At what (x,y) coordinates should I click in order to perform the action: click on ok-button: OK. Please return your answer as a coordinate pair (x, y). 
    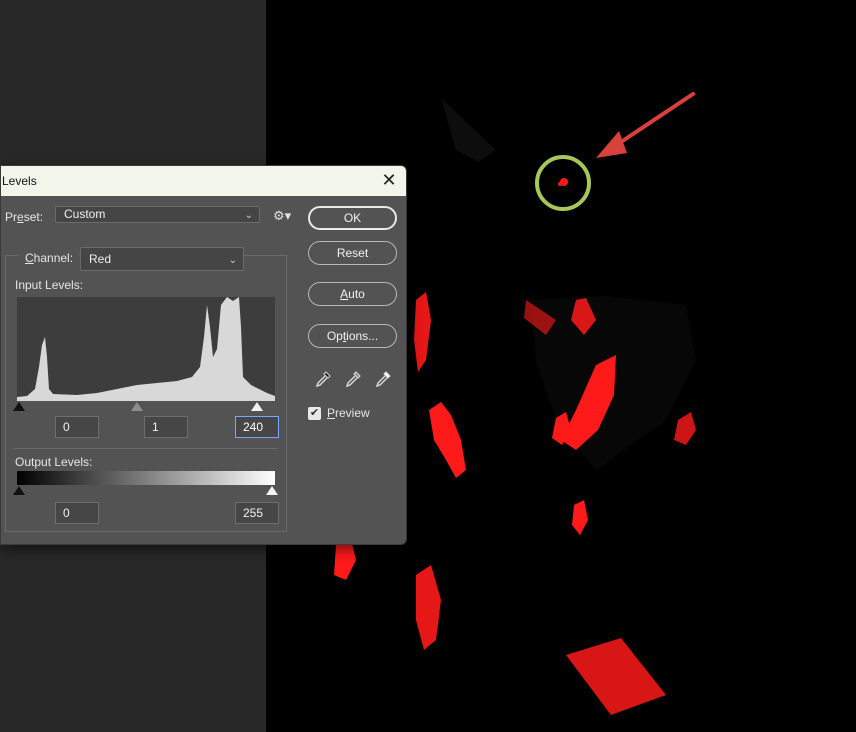
    Looking at the image, I should click on (352, 218).